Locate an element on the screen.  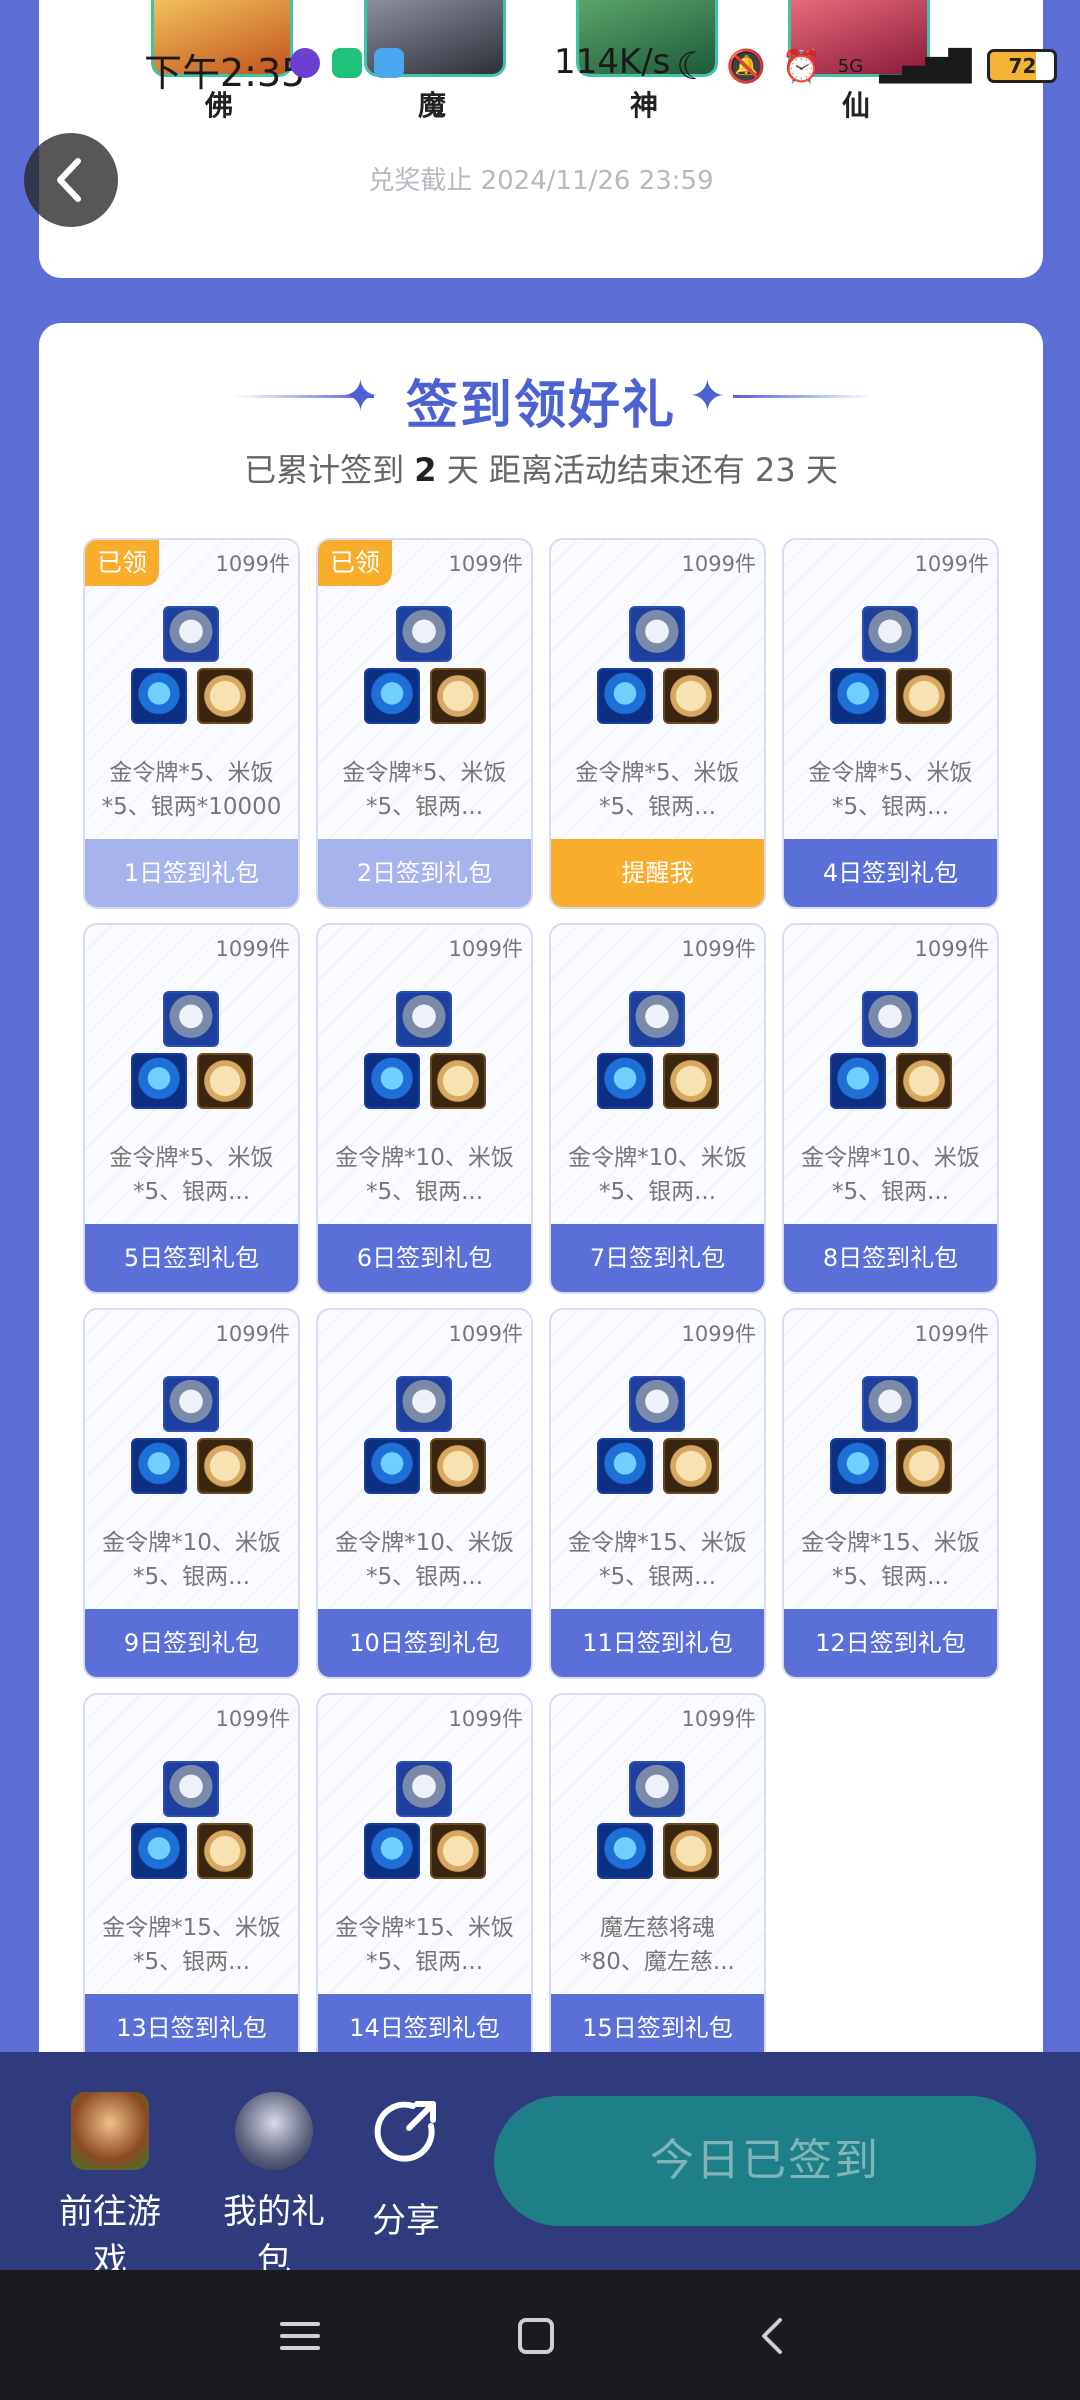
claimed-badge: 已领 is located at coordinates (355, 563).